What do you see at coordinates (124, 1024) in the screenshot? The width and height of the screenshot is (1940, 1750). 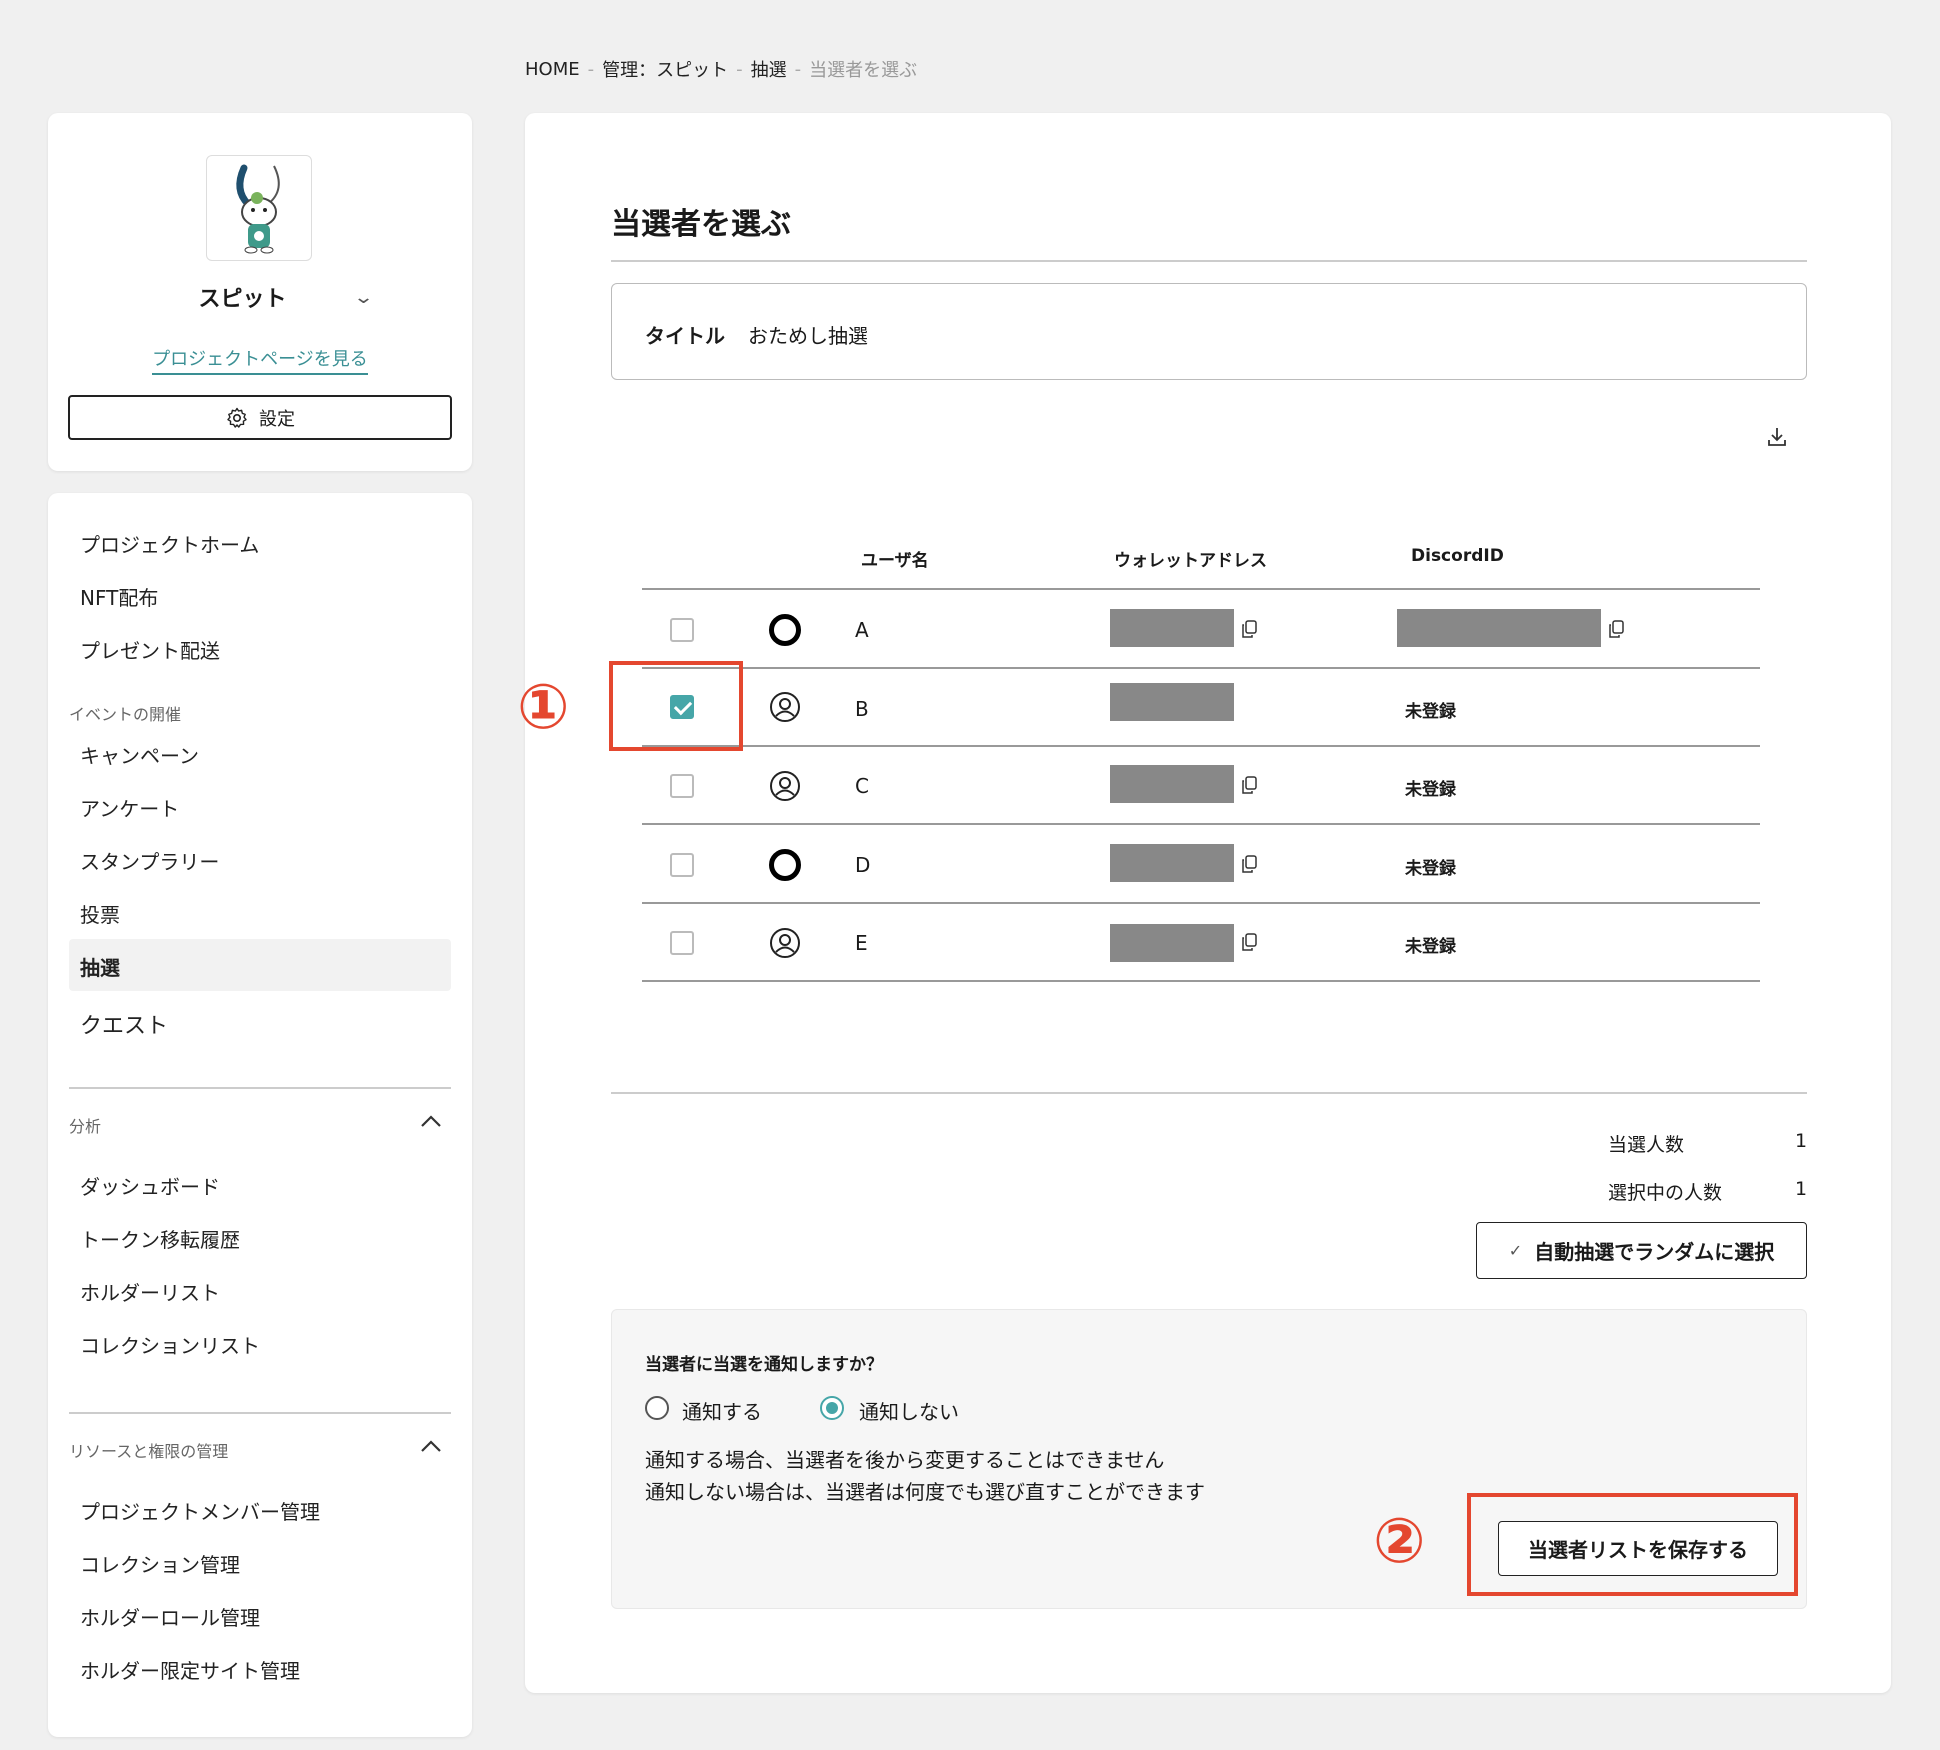 I see `sidebar-item-quest: クエスト` at bounding box center [124, 1024].